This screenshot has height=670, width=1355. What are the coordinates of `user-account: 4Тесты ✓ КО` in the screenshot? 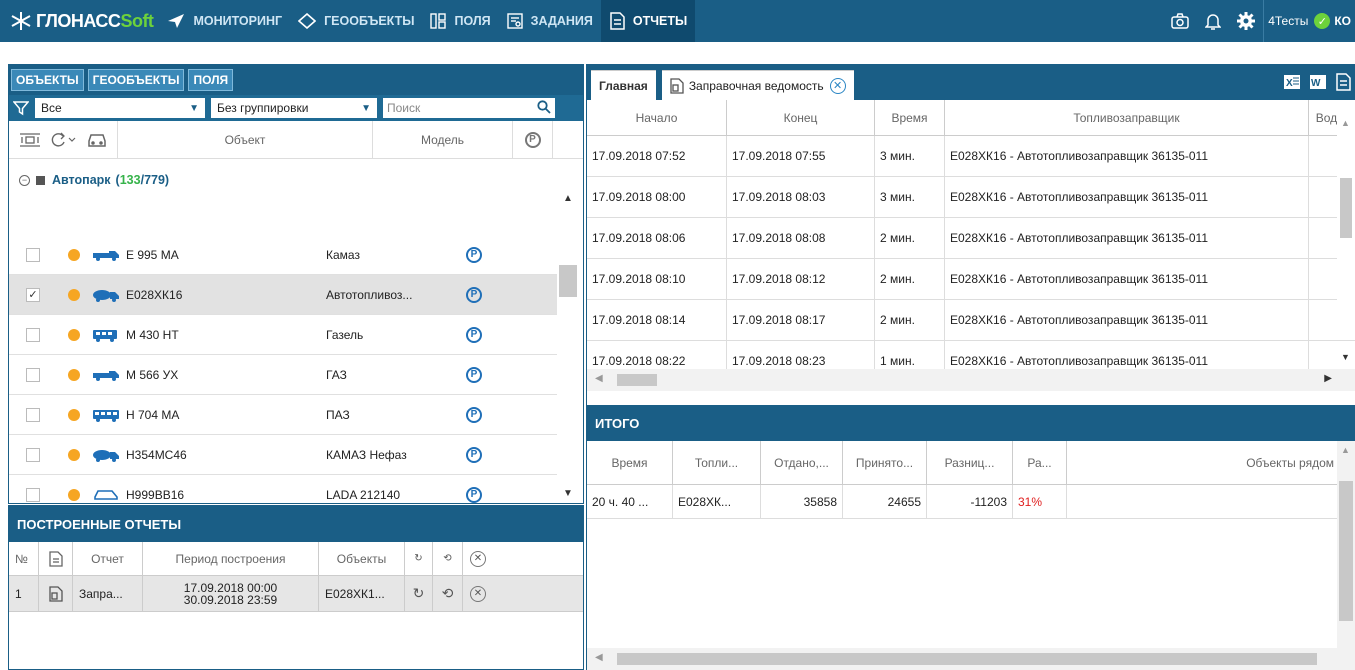 It's located at (1309, 21).